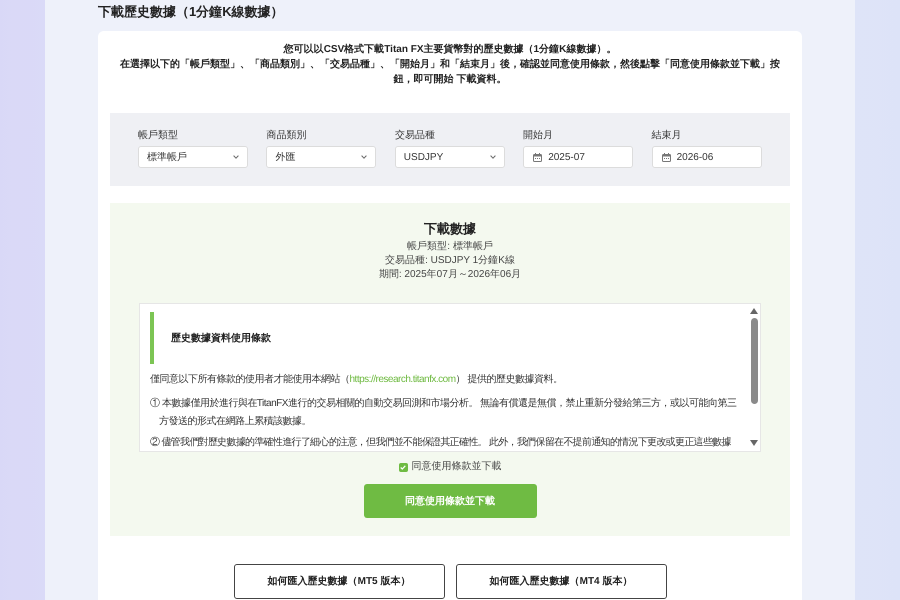  I want to click on scroll-up-icon, so click(754, 311).